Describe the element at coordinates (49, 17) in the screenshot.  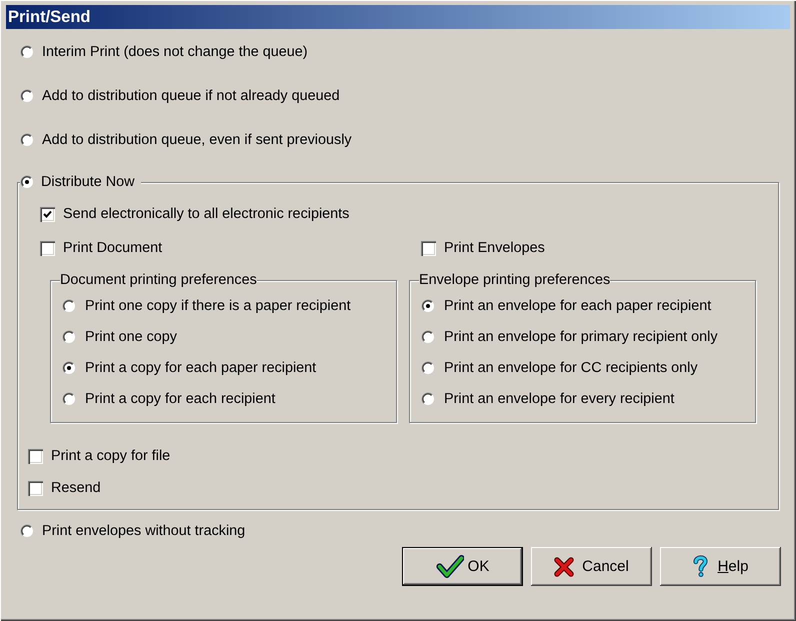
I see `window-title: Print/Send` at that location.